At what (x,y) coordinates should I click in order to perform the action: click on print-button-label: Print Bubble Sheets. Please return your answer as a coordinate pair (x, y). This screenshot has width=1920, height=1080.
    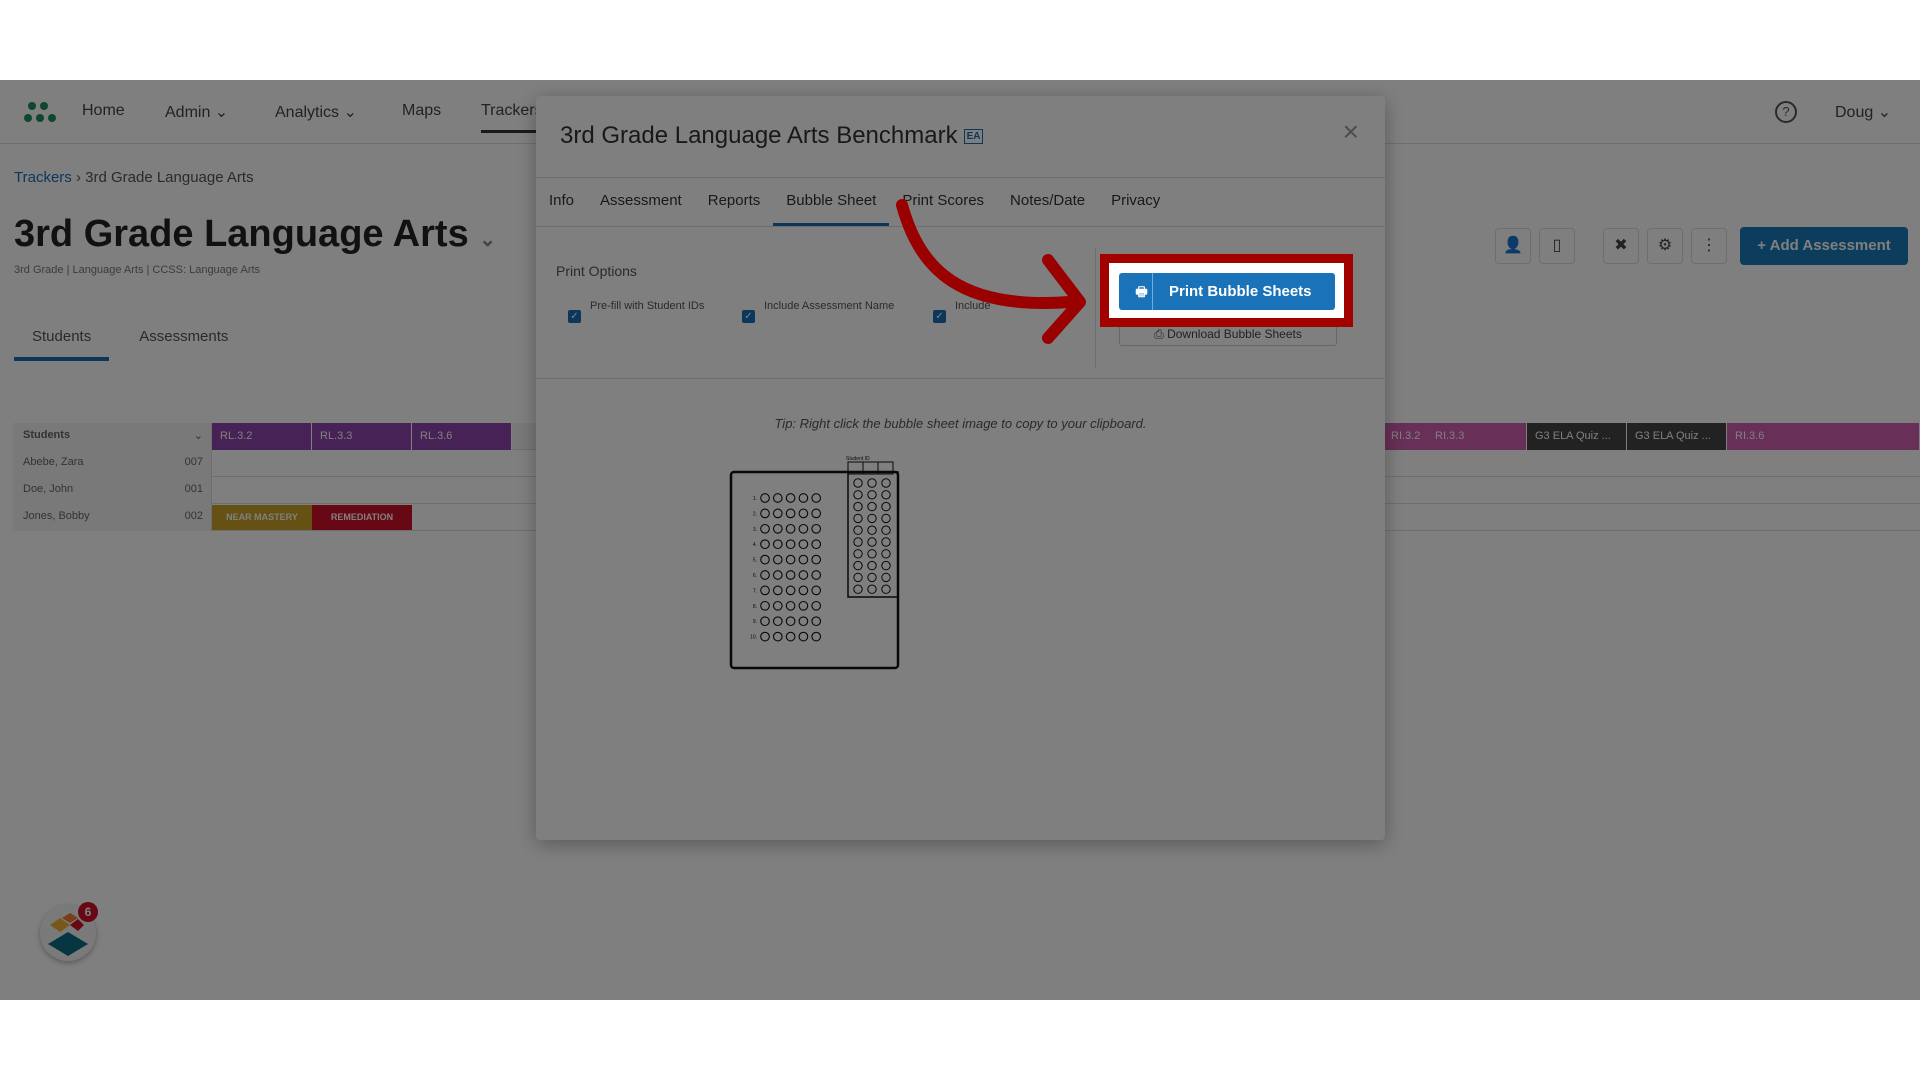
    Looking at the image, I should click on (1240, 291).